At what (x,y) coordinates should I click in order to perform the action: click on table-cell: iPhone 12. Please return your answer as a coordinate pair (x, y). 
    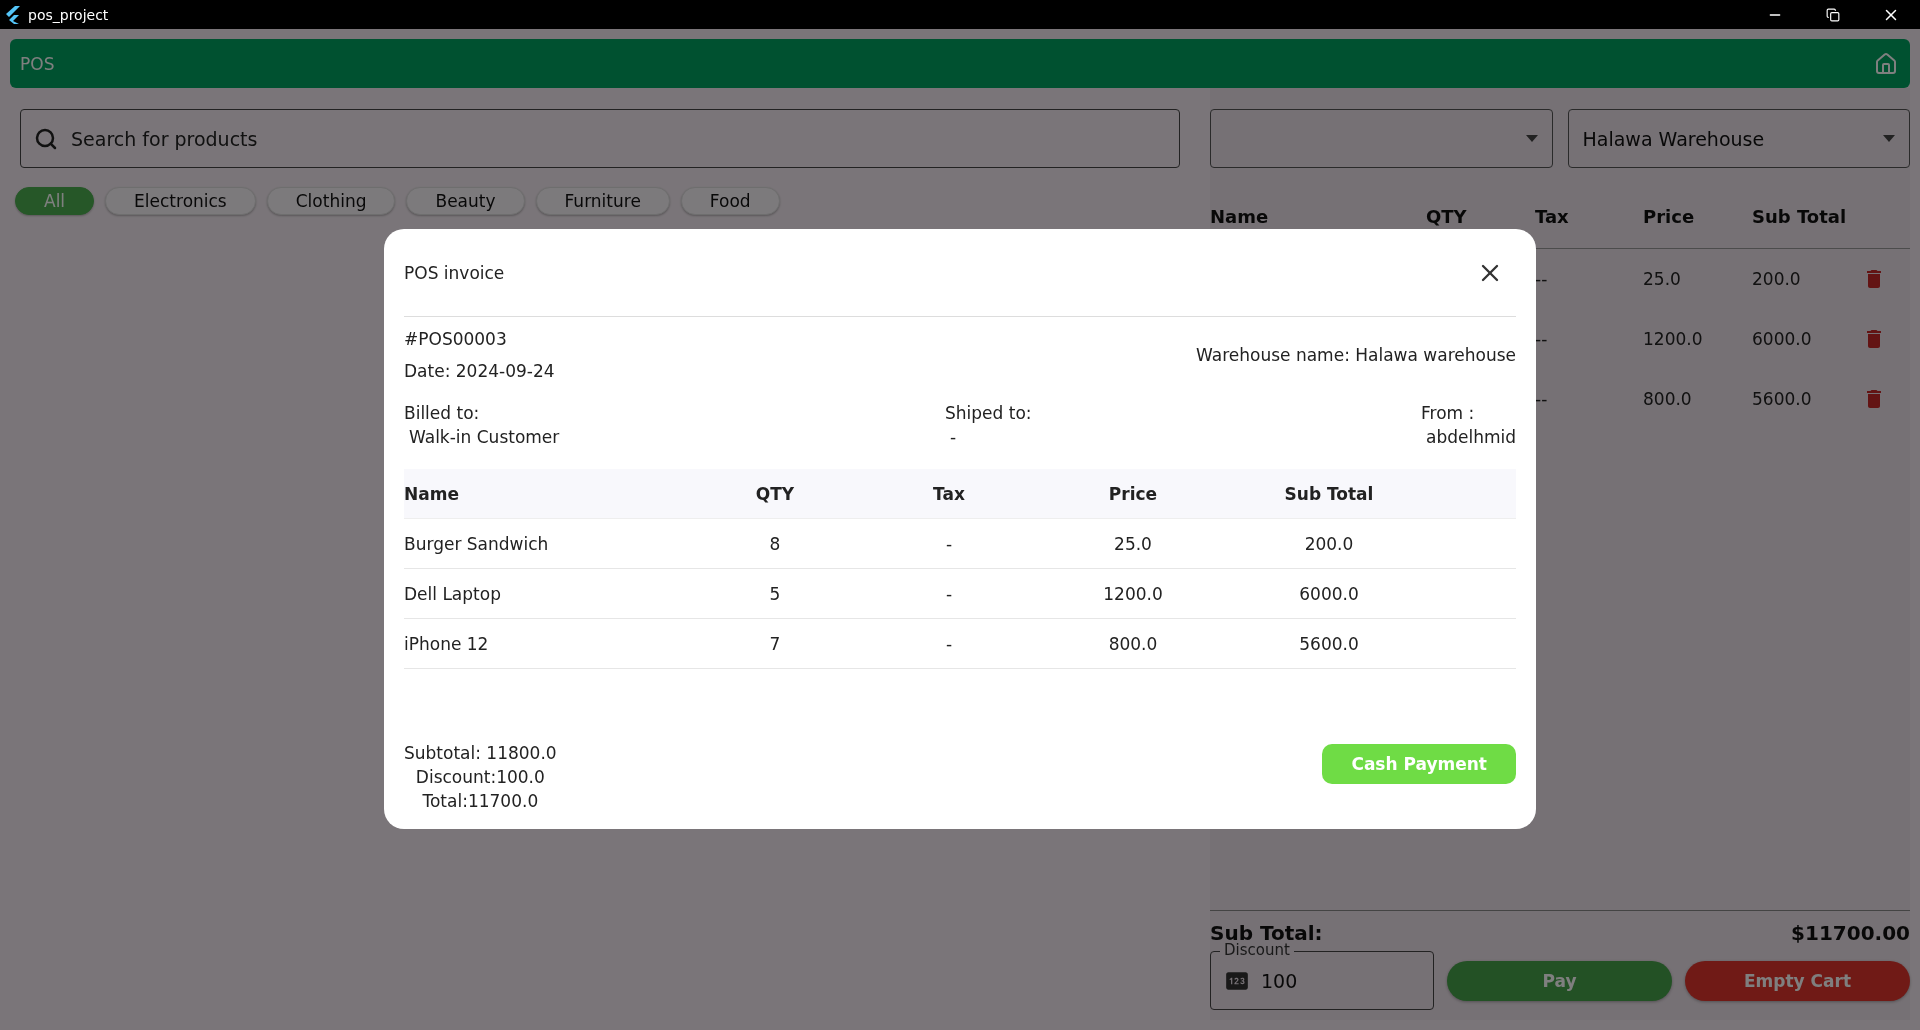
    Looking at the image, I should click on (554, 644).